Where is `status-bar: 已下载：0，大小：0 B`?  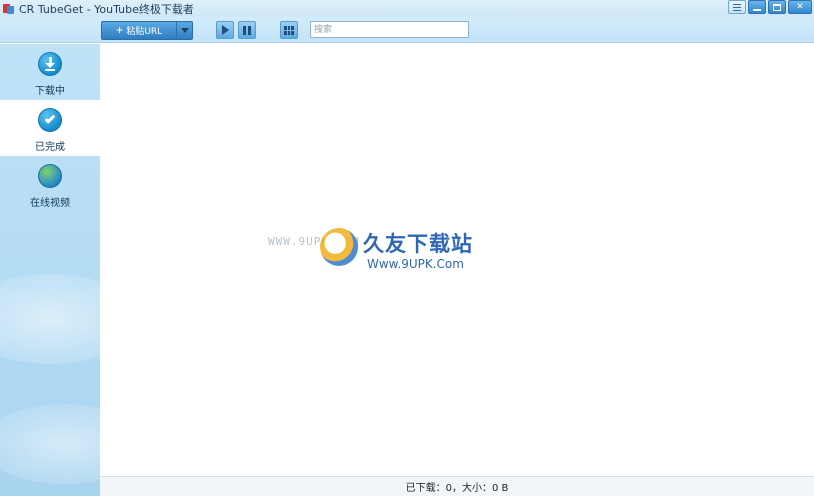 status-bar: 已下载：0，大小：0 B is located at coordinates (457, 486).